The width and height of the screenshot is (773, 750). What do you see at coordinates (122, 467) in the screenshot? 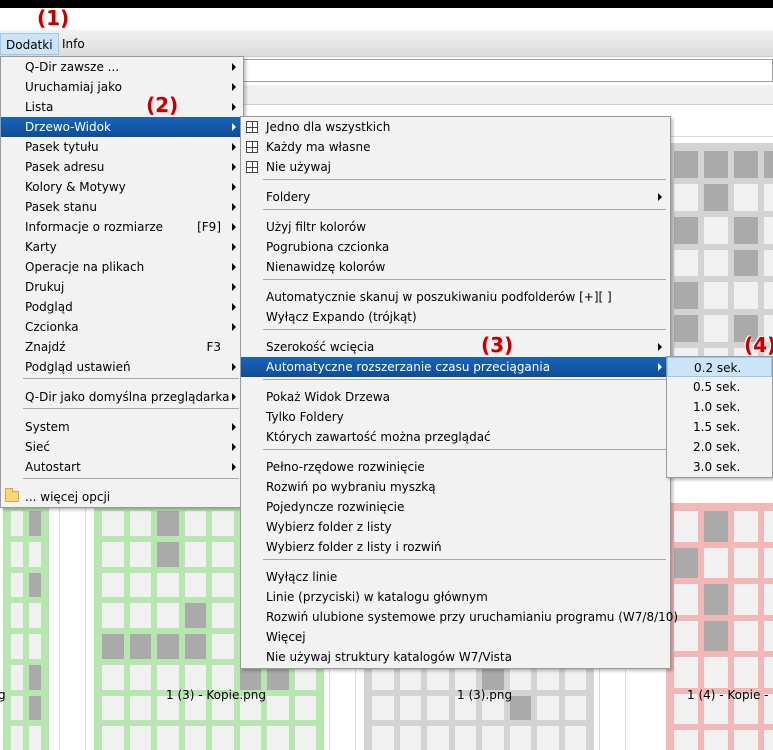
I see `menu-item-autostart: Autostart` at bounding box center [122, 467].